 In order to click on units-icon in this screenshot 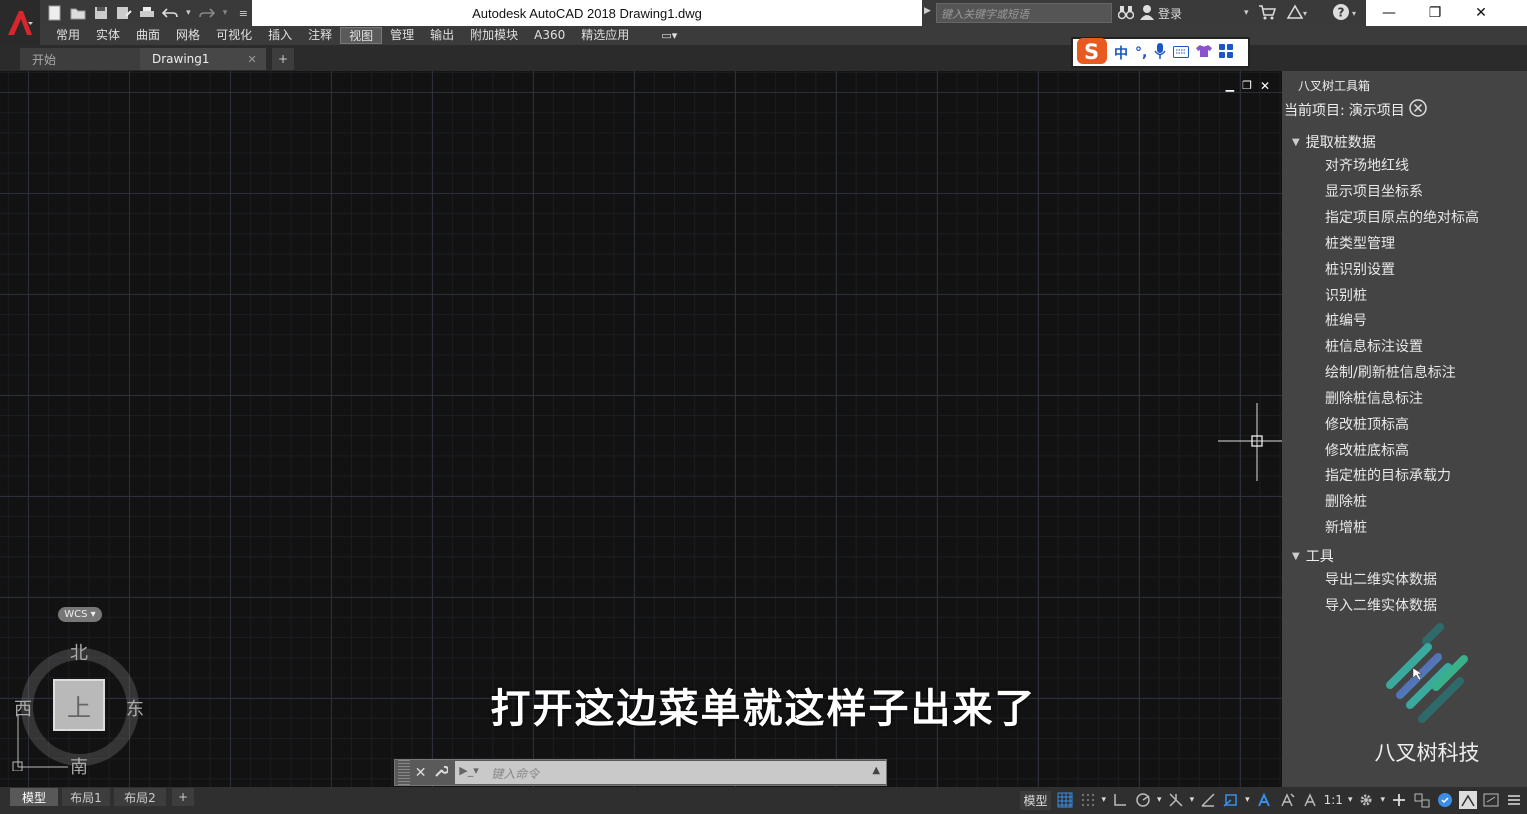, I will do `click(1422, 800)`.